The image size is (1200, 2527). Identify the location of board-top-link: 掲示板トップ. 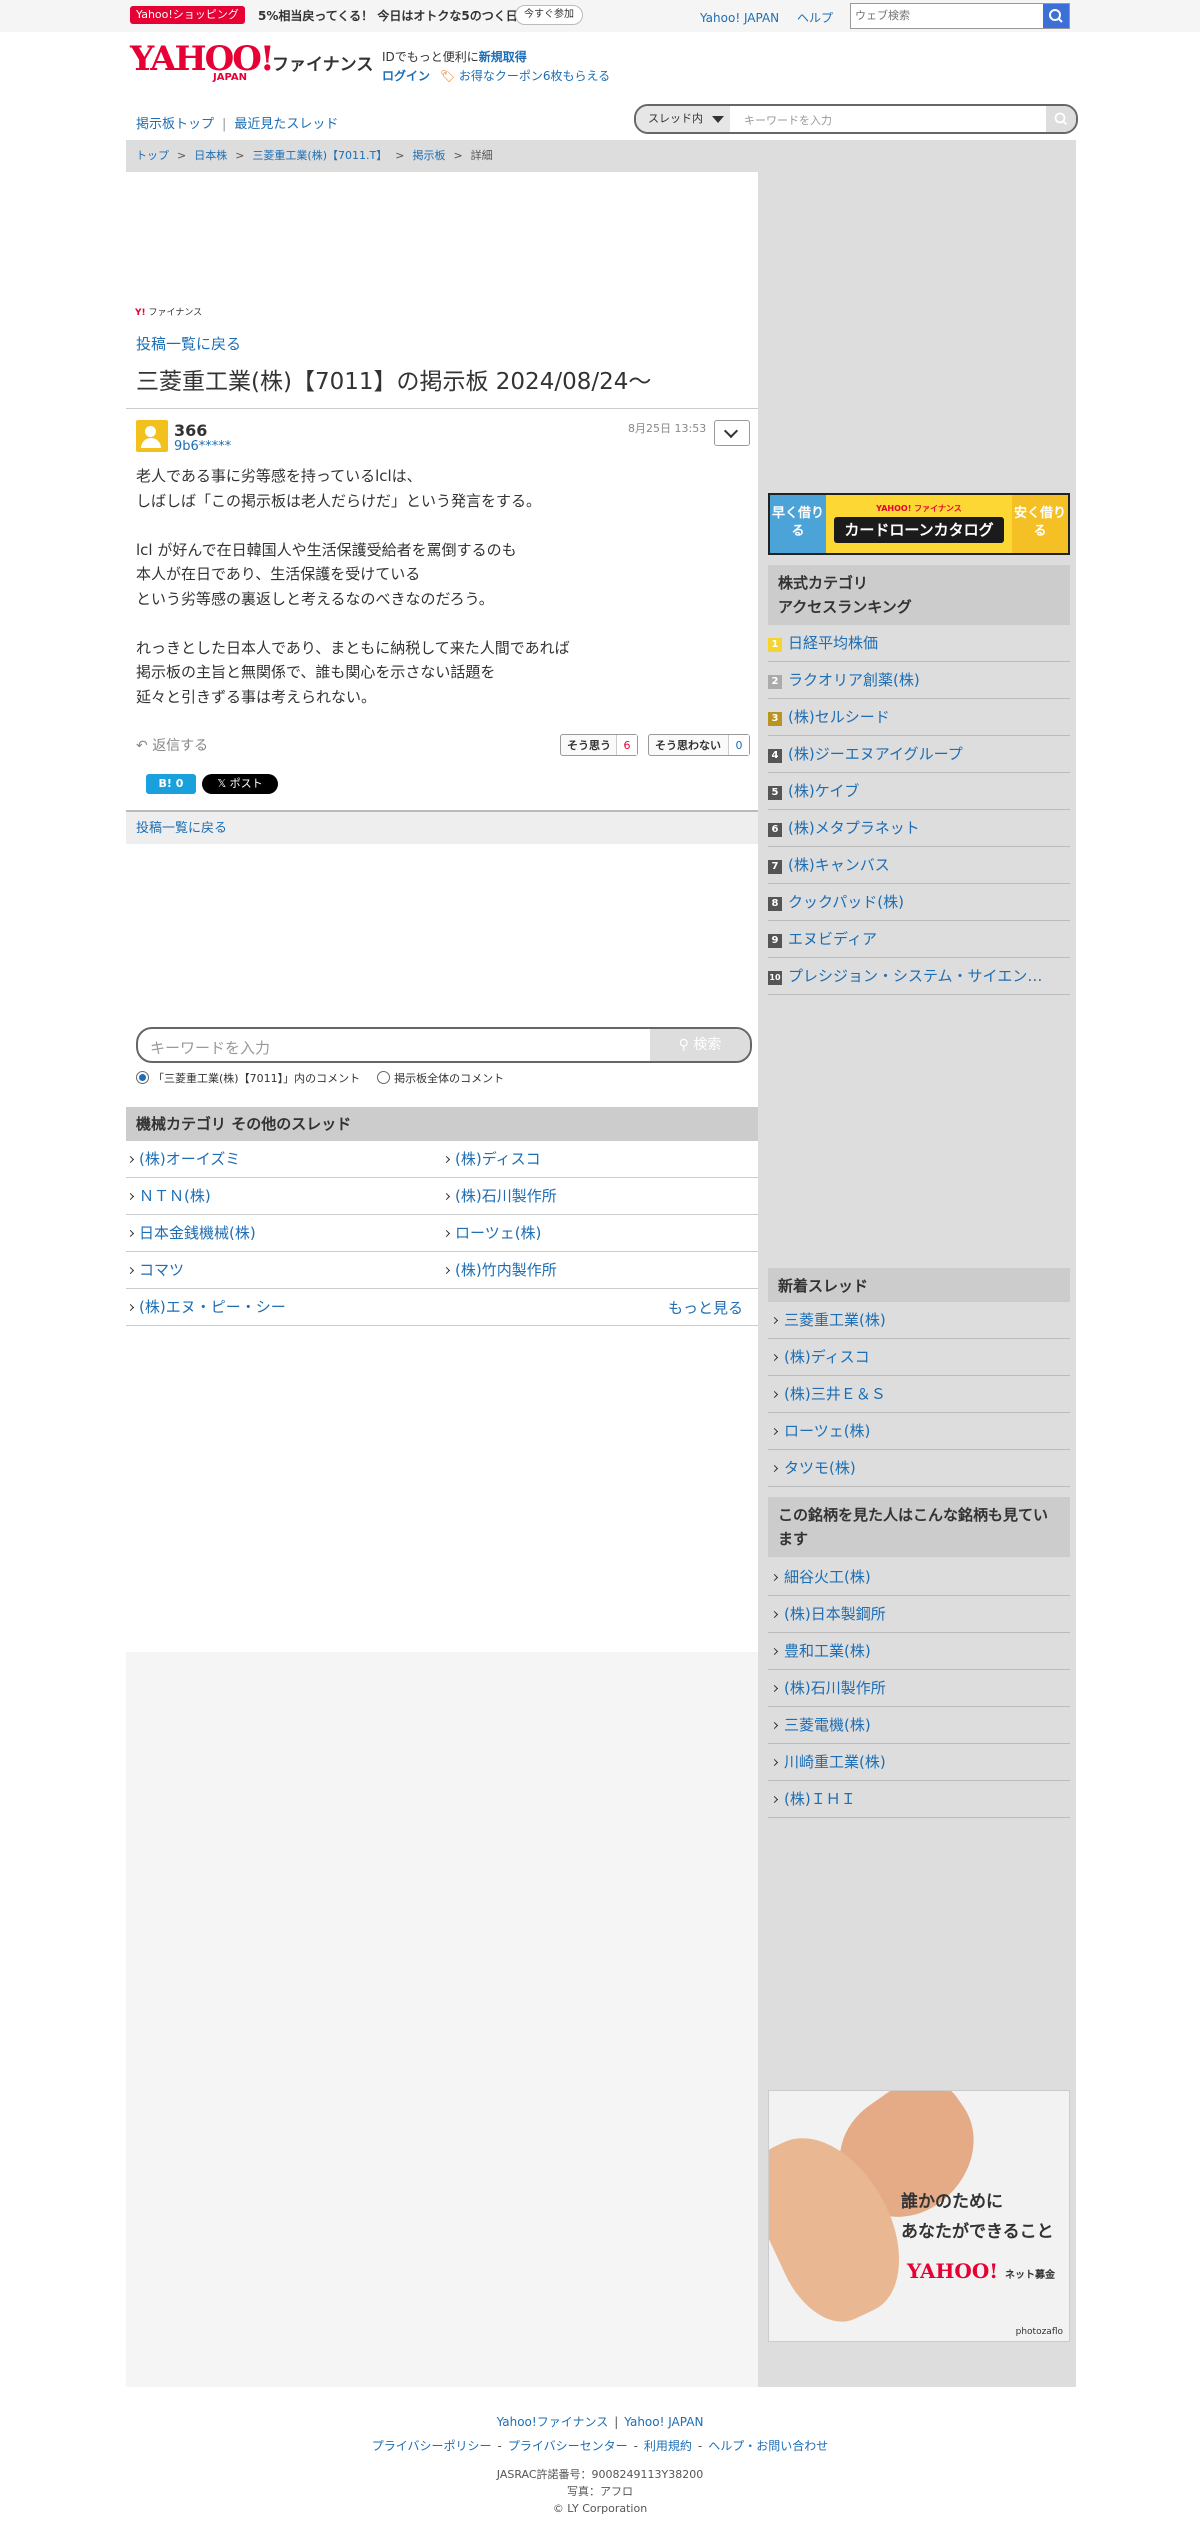
(175, 124).